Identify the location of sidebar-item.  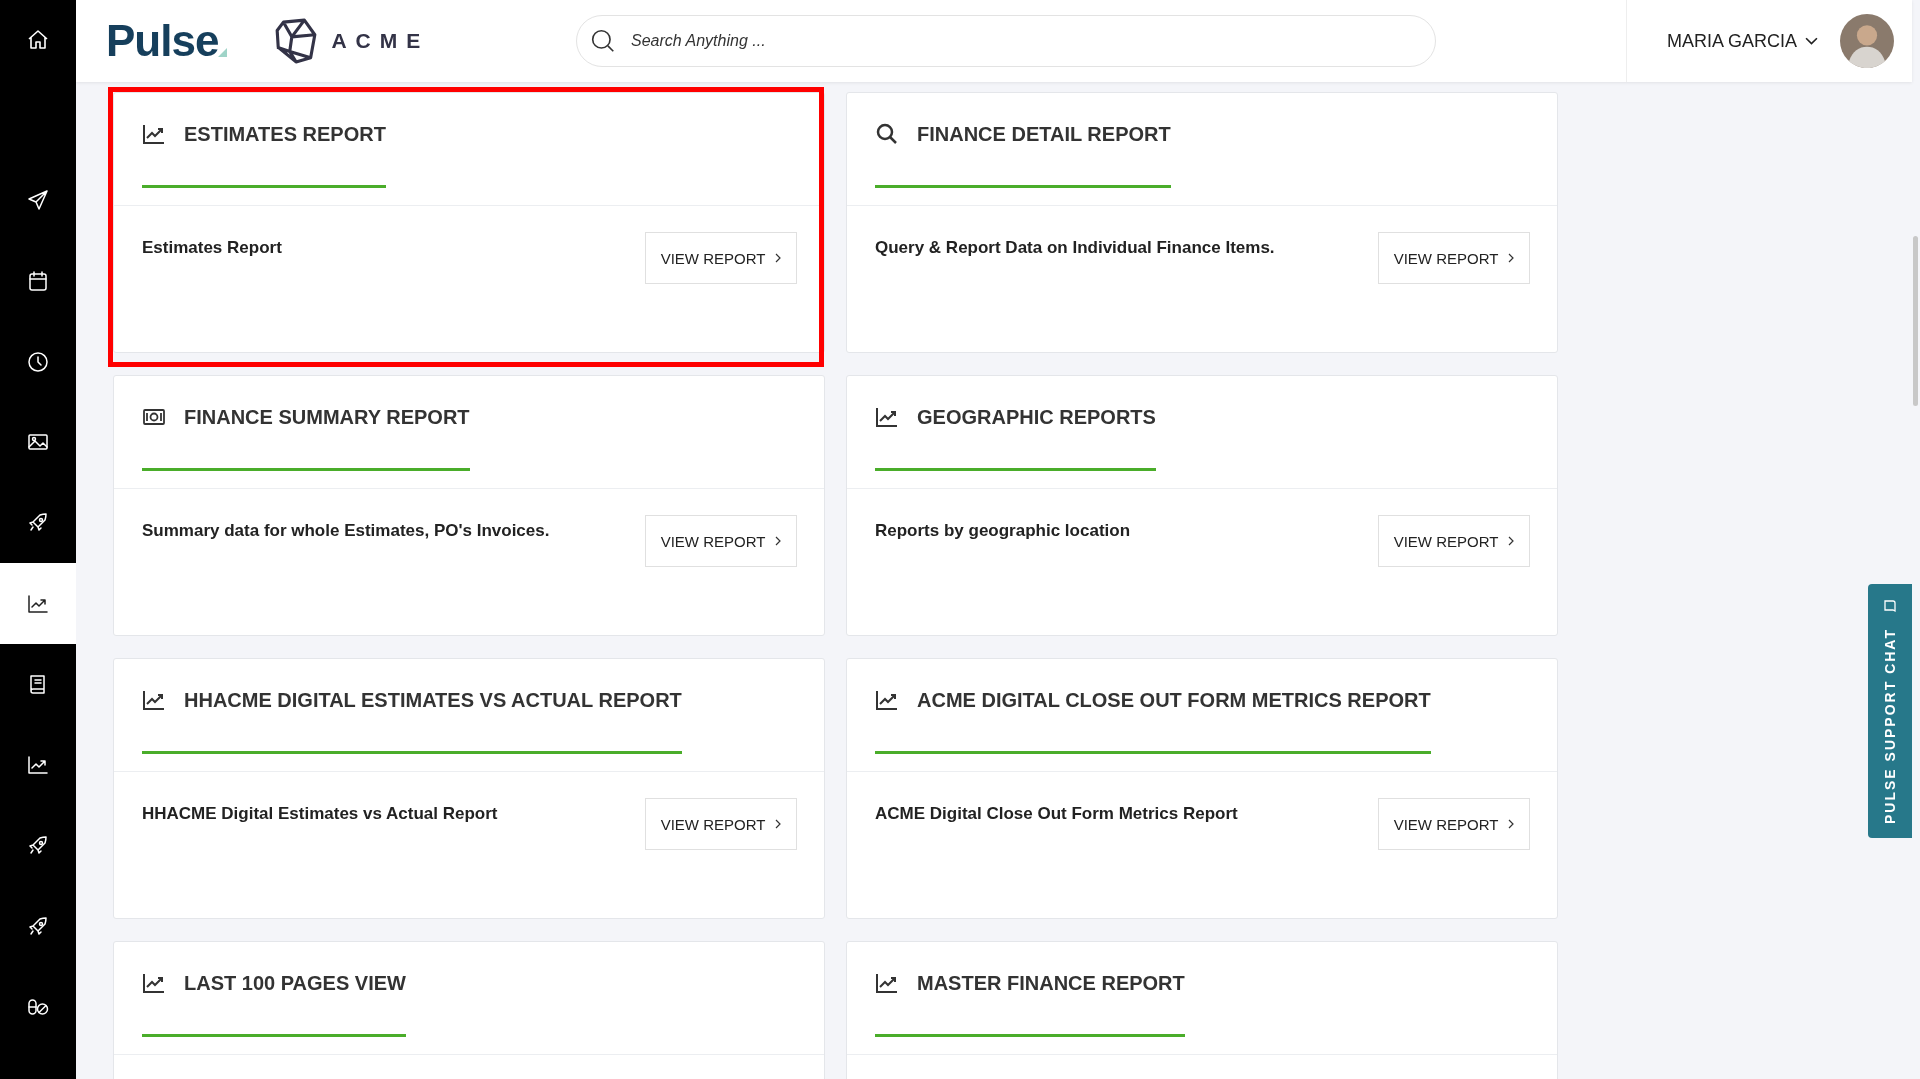
(38, 604).